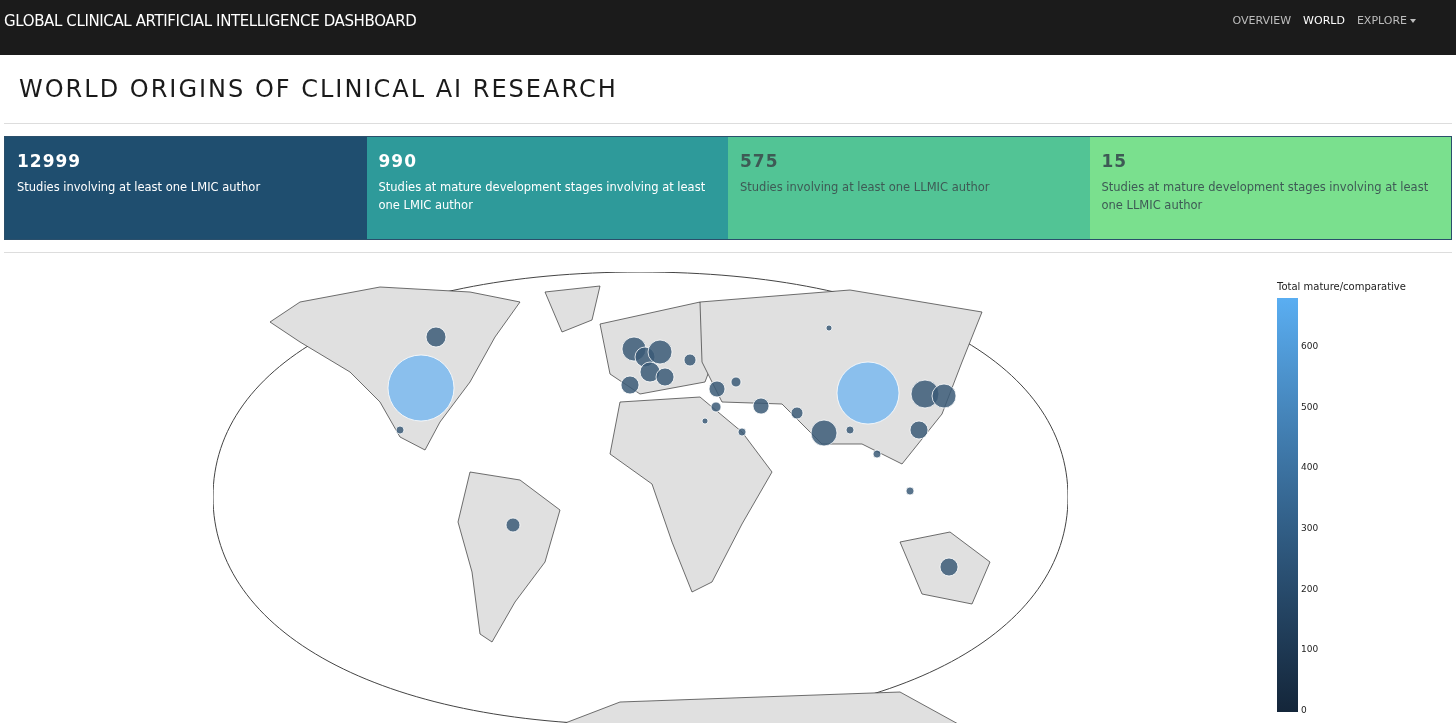 The image size is (1456, 723). What do you see at coordinates (1310, 650) in the screenshot?
I see `colorbar-tick-label: 100` at bounding box center [1310, 650].